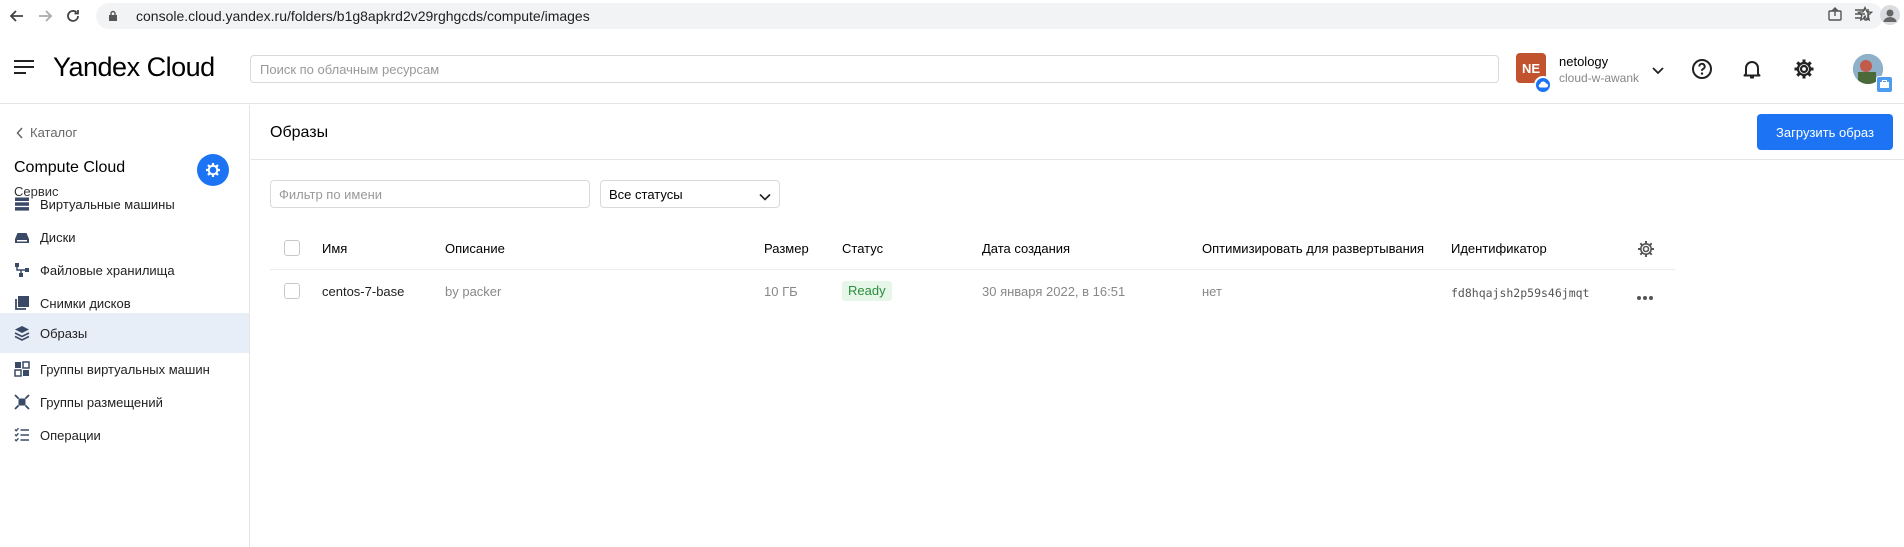 This screenshot has width=1904, height=547. Describe the element at coordinates (1543, 85) in the screenshot. I see `cloud-badge-icon` at that location.